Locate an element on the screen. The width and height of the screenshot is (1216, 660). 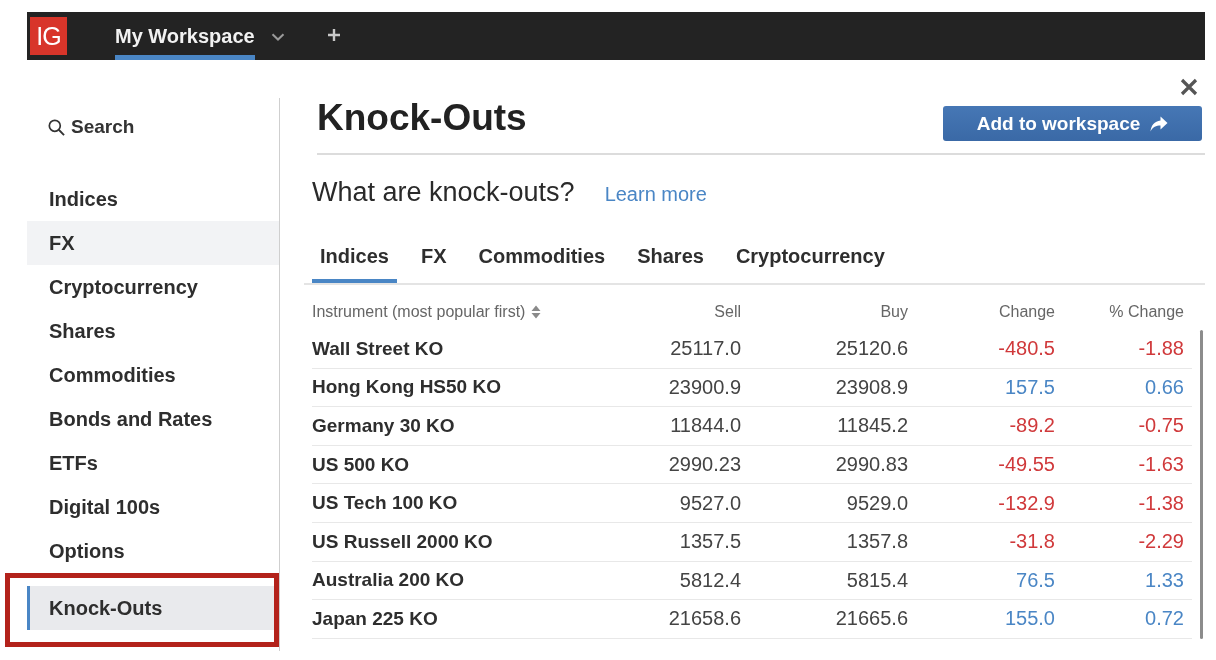
table-cell: Japan 225 KO is located at coordinates (375, 618).